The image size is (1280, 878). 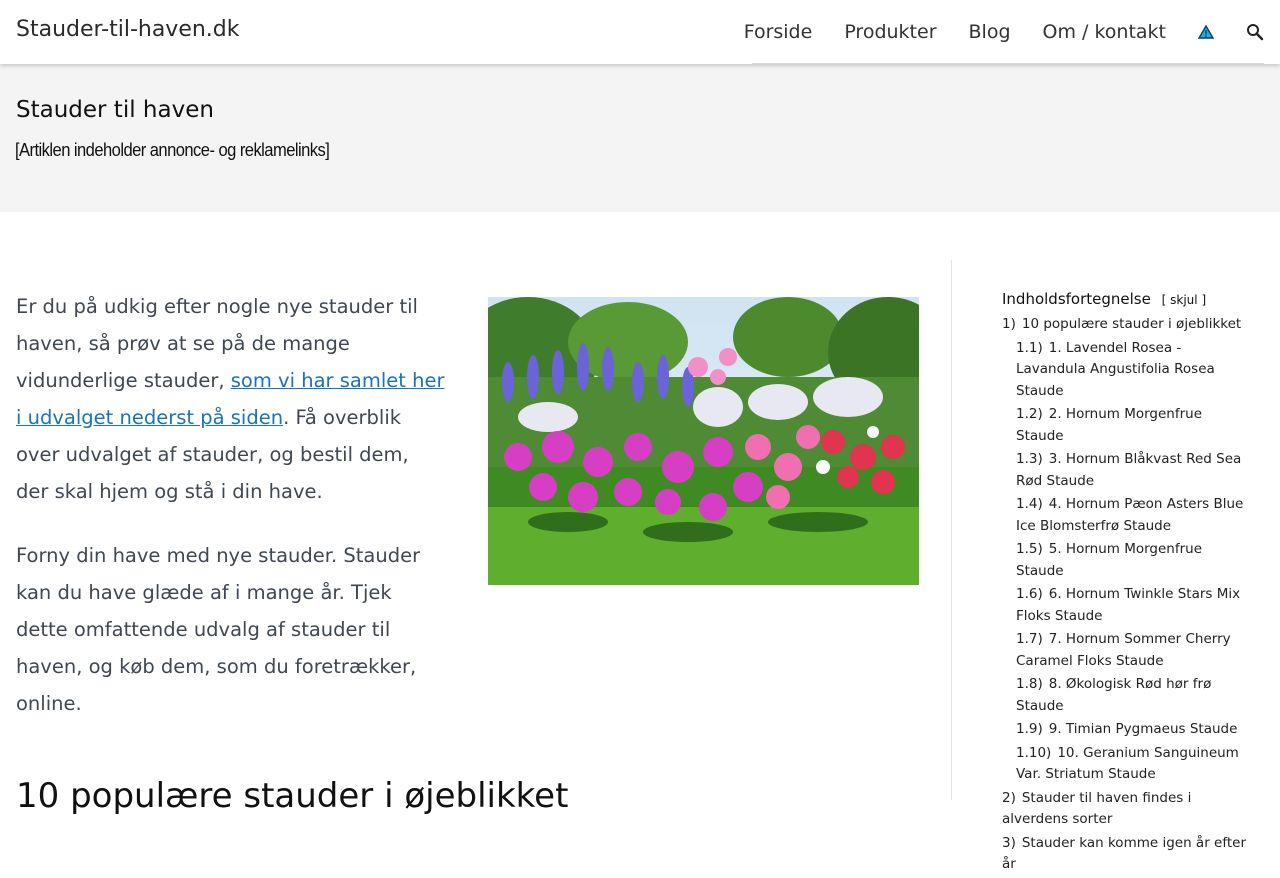 I want to click on site-title-link: Stauder-til-haven.dk, so click(x=128, y=29).